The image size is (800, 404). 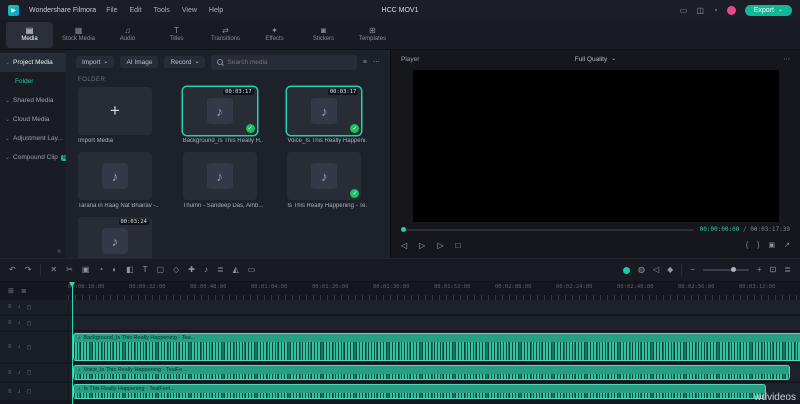 I want to click on dual-display-icon: ▭, so click(x=684, y=10).